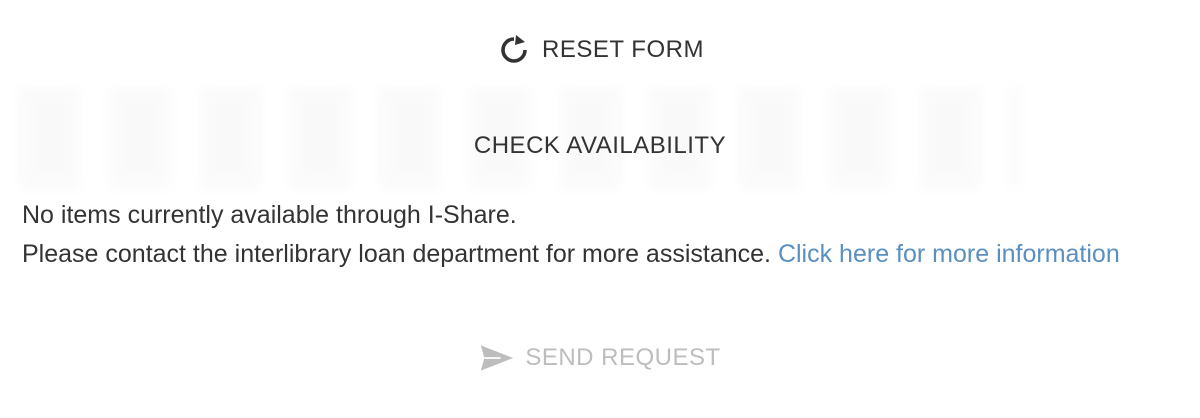 The width and height of the screenshot is (1200, 418). I want to click on reset-icon, so click(514, 50).